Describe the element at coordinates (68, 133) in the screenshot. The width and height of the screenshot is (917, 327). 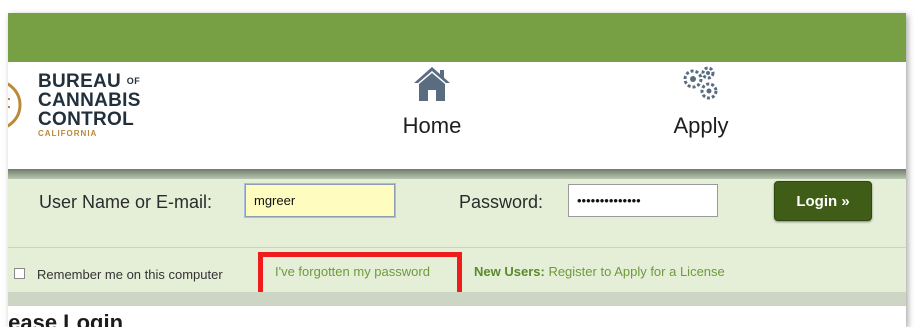
I see `logo-state: CALIFORNIA` at that location.